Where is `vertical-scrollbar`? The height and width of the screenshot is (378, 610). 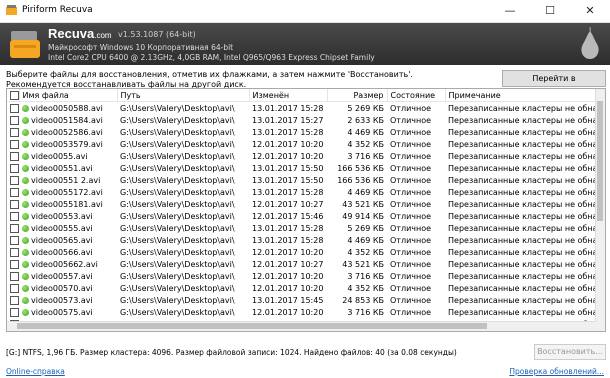
vertical-scrollbar is located at coordinates (600, 210).